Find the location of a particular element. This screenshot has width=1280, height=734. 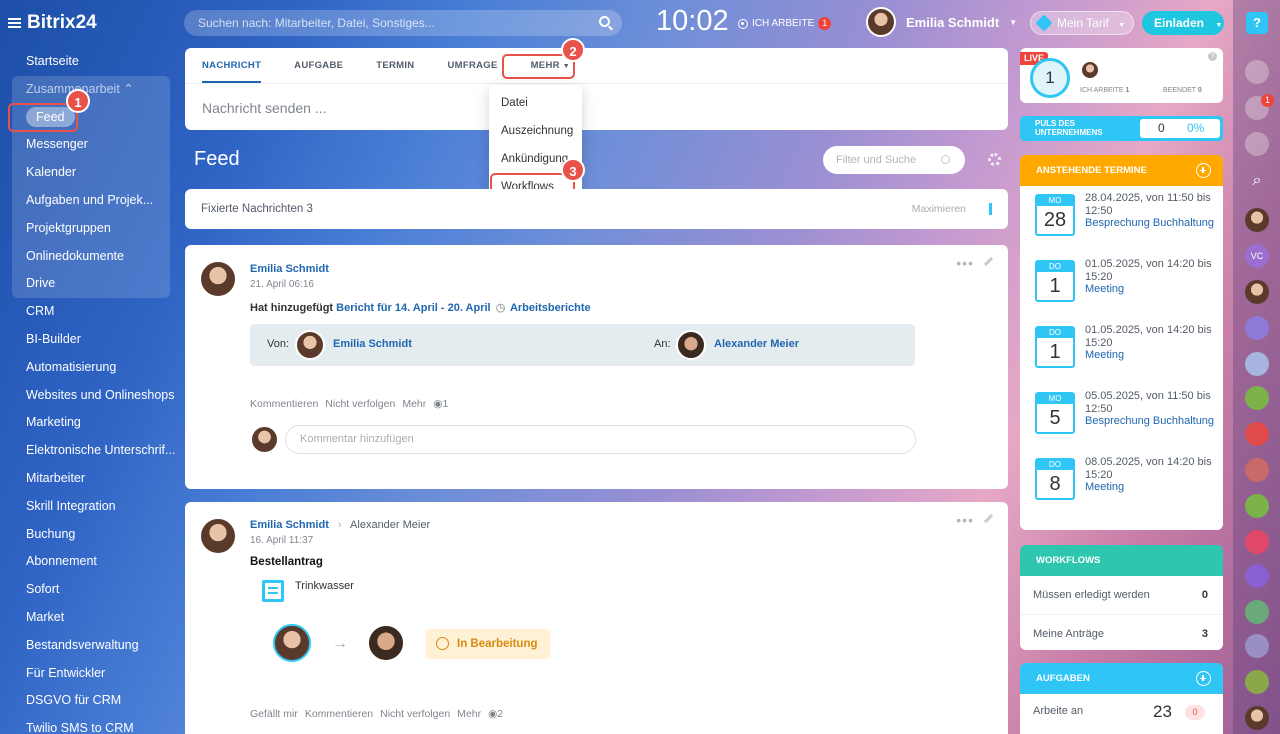

sidebar-item-marketing: Marketing is located at coordinates (88, 423).